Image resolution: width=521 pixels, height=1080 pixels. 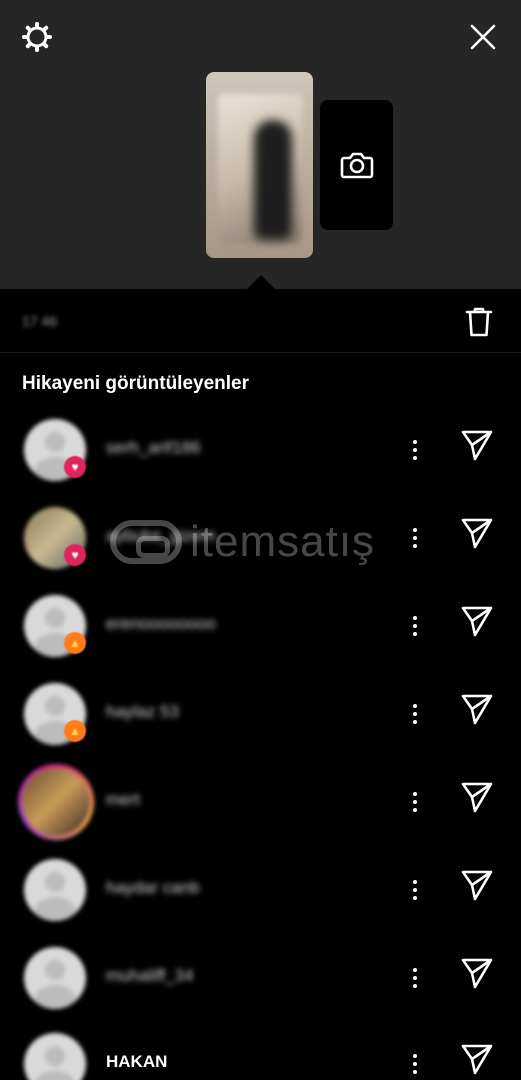 What do you see at coordinates (273, 180) in the screenshot?
I see `story-figure` at bounding box center [273, 180].